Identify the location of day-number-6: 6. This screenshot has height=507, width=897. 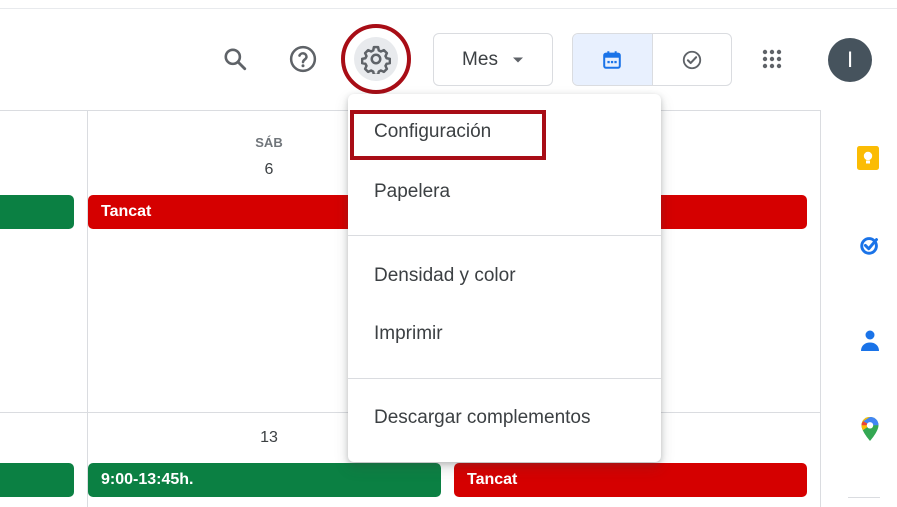
(269, 170).